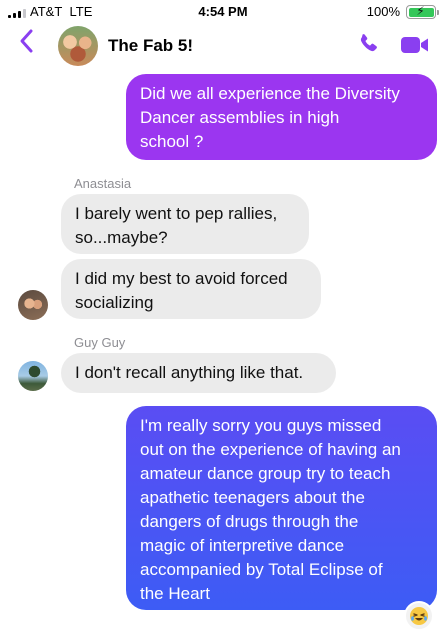 The image size is (446, 640). I want to click on message-line: so...maybe?, so click(121, 237).